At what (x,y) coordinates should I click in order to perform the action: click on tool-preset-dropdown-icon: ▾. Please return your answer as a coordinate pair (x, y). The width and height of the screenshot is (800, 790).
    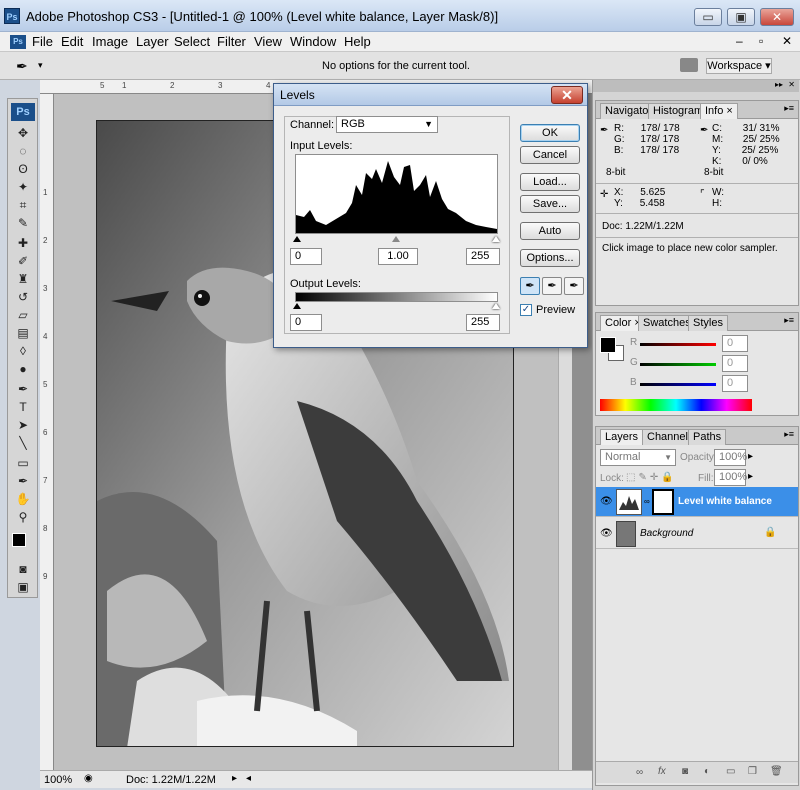
    Looking at the image, I should click on (40, 65).